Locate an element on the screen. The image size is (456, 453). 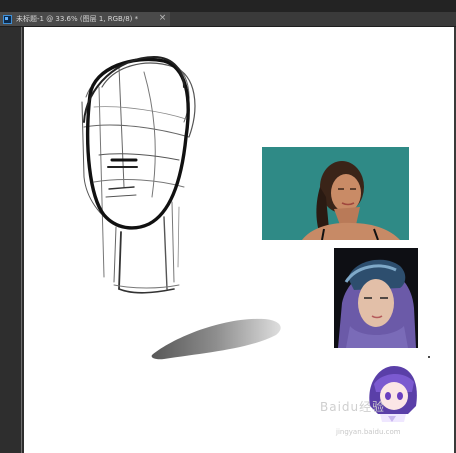
photoshop-icon is located at coordinates (7, 19).